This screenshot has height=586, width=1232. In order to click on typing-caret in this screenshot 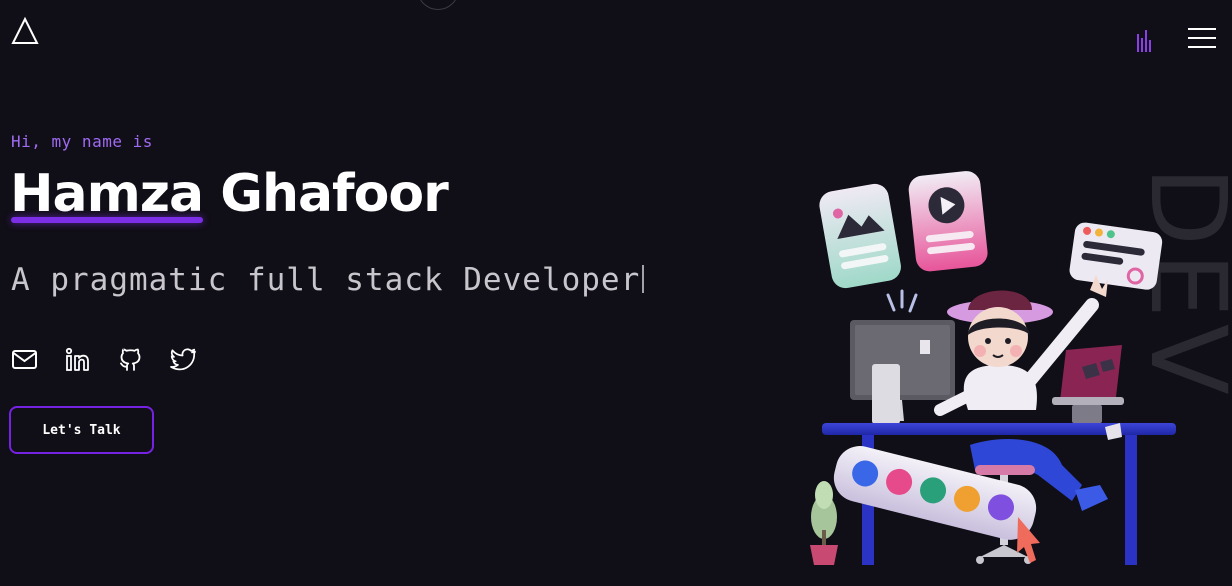, I will do `click(643, 279)`.